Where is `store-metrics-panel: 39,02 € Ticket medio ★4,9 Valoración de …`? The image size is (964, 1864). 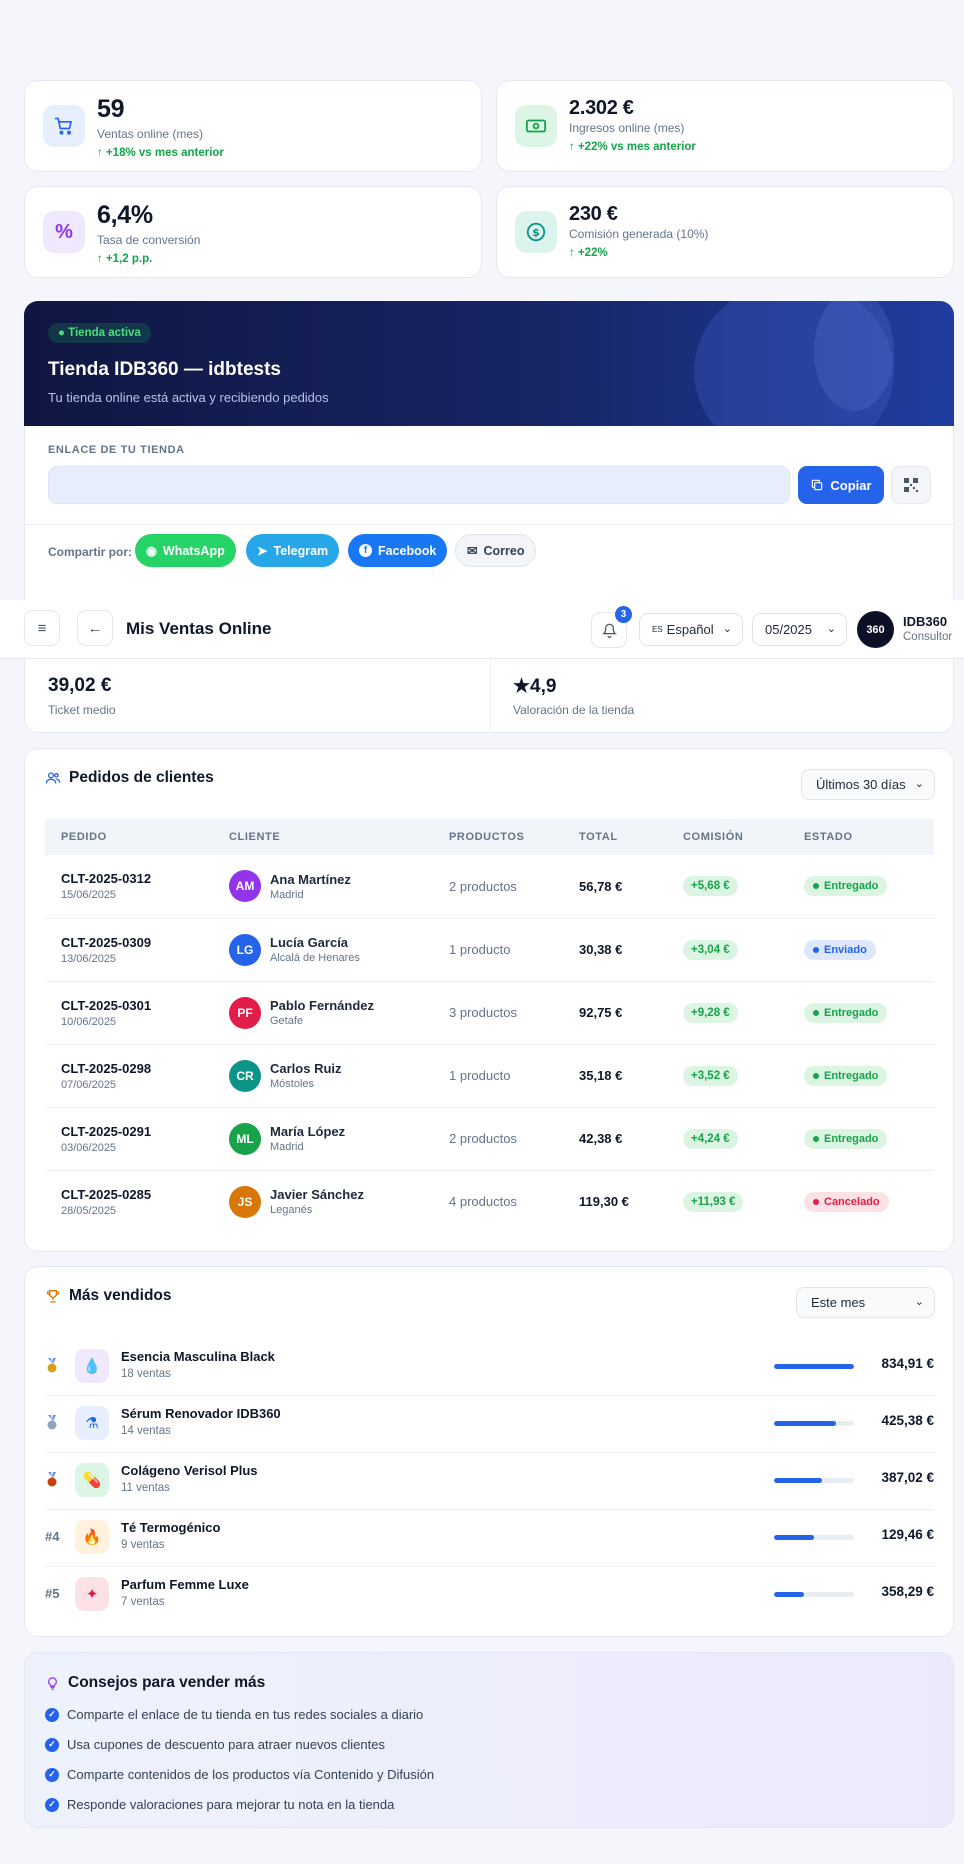 store-metrics-panel: 39,02 € Ticket medio ★4,9 Valoración de … is located at coordinates (489, 696).